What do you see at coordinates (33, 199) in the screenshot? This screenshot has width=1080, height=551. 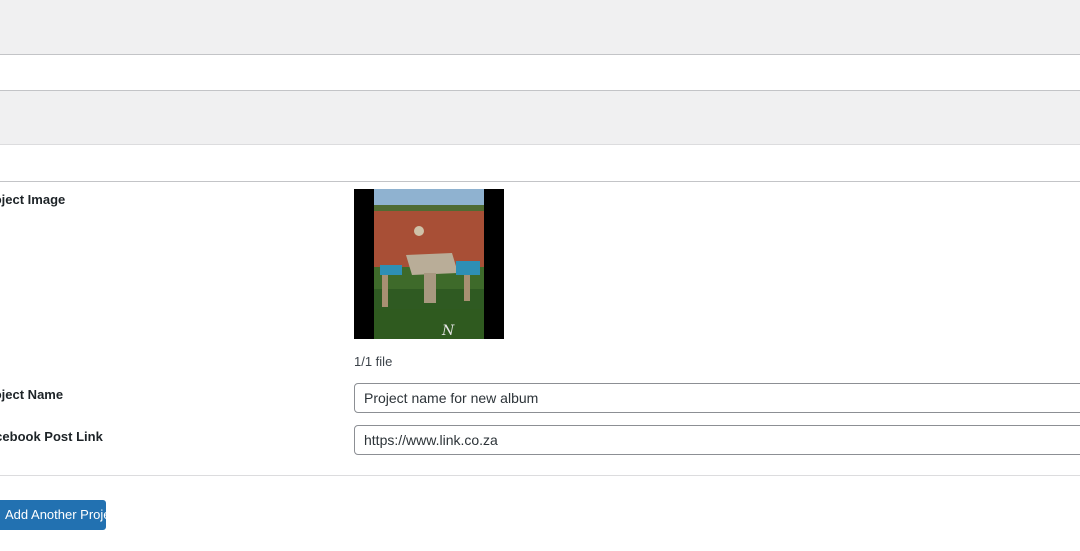 I see `project-image-label: Project Image` at bounding box center [33, 199].